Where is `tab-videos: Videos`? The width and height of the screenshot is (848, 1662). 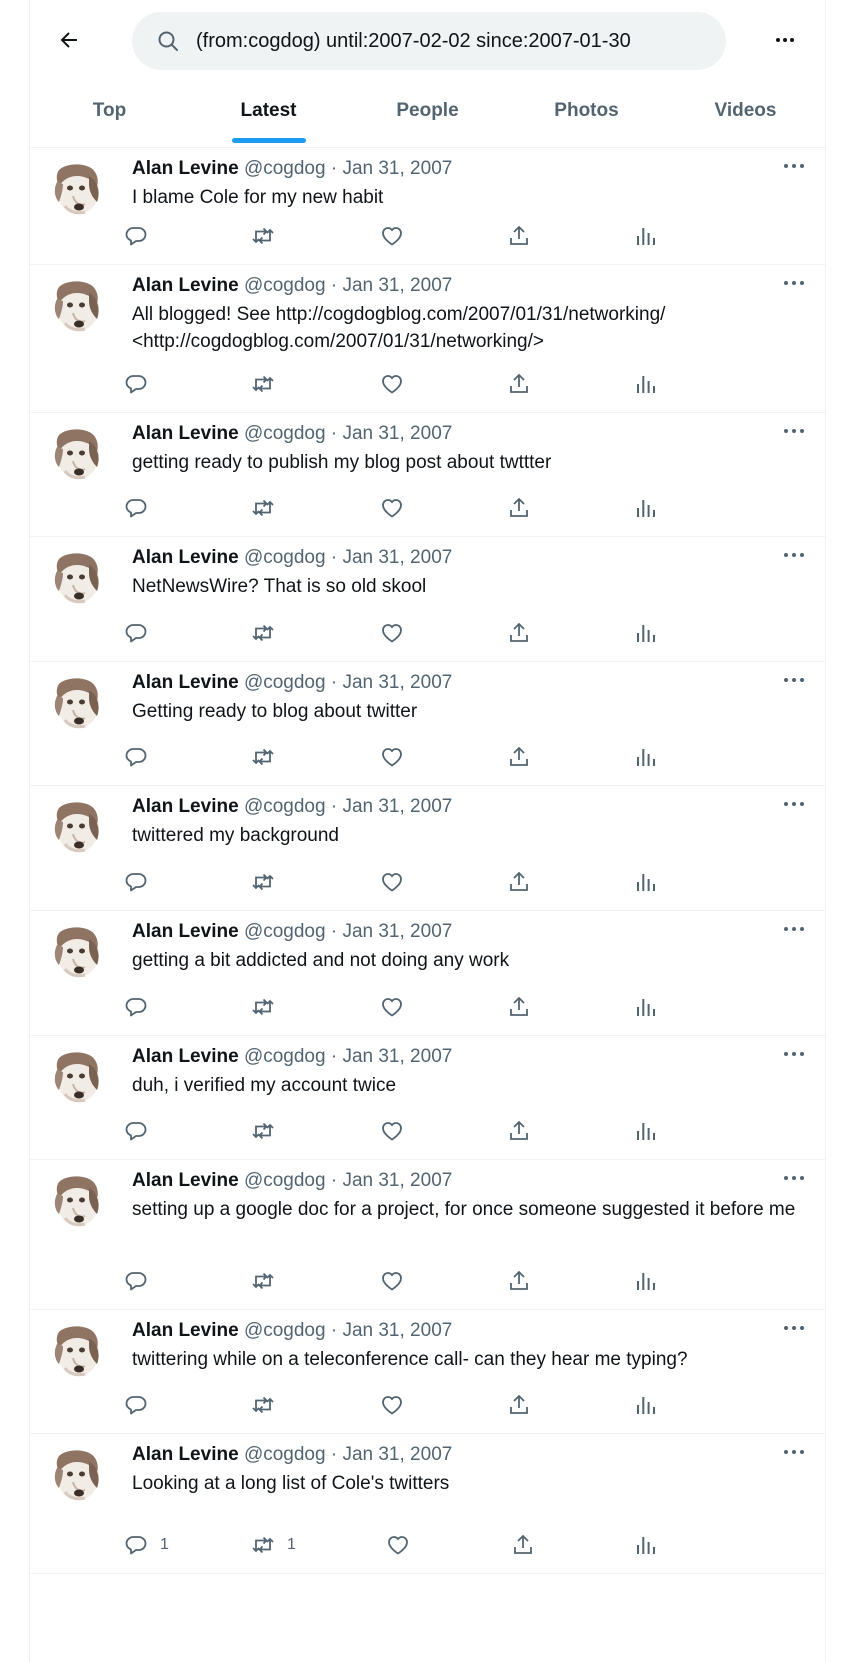 tab-videos: Videos is located at coordinates (745, 115).